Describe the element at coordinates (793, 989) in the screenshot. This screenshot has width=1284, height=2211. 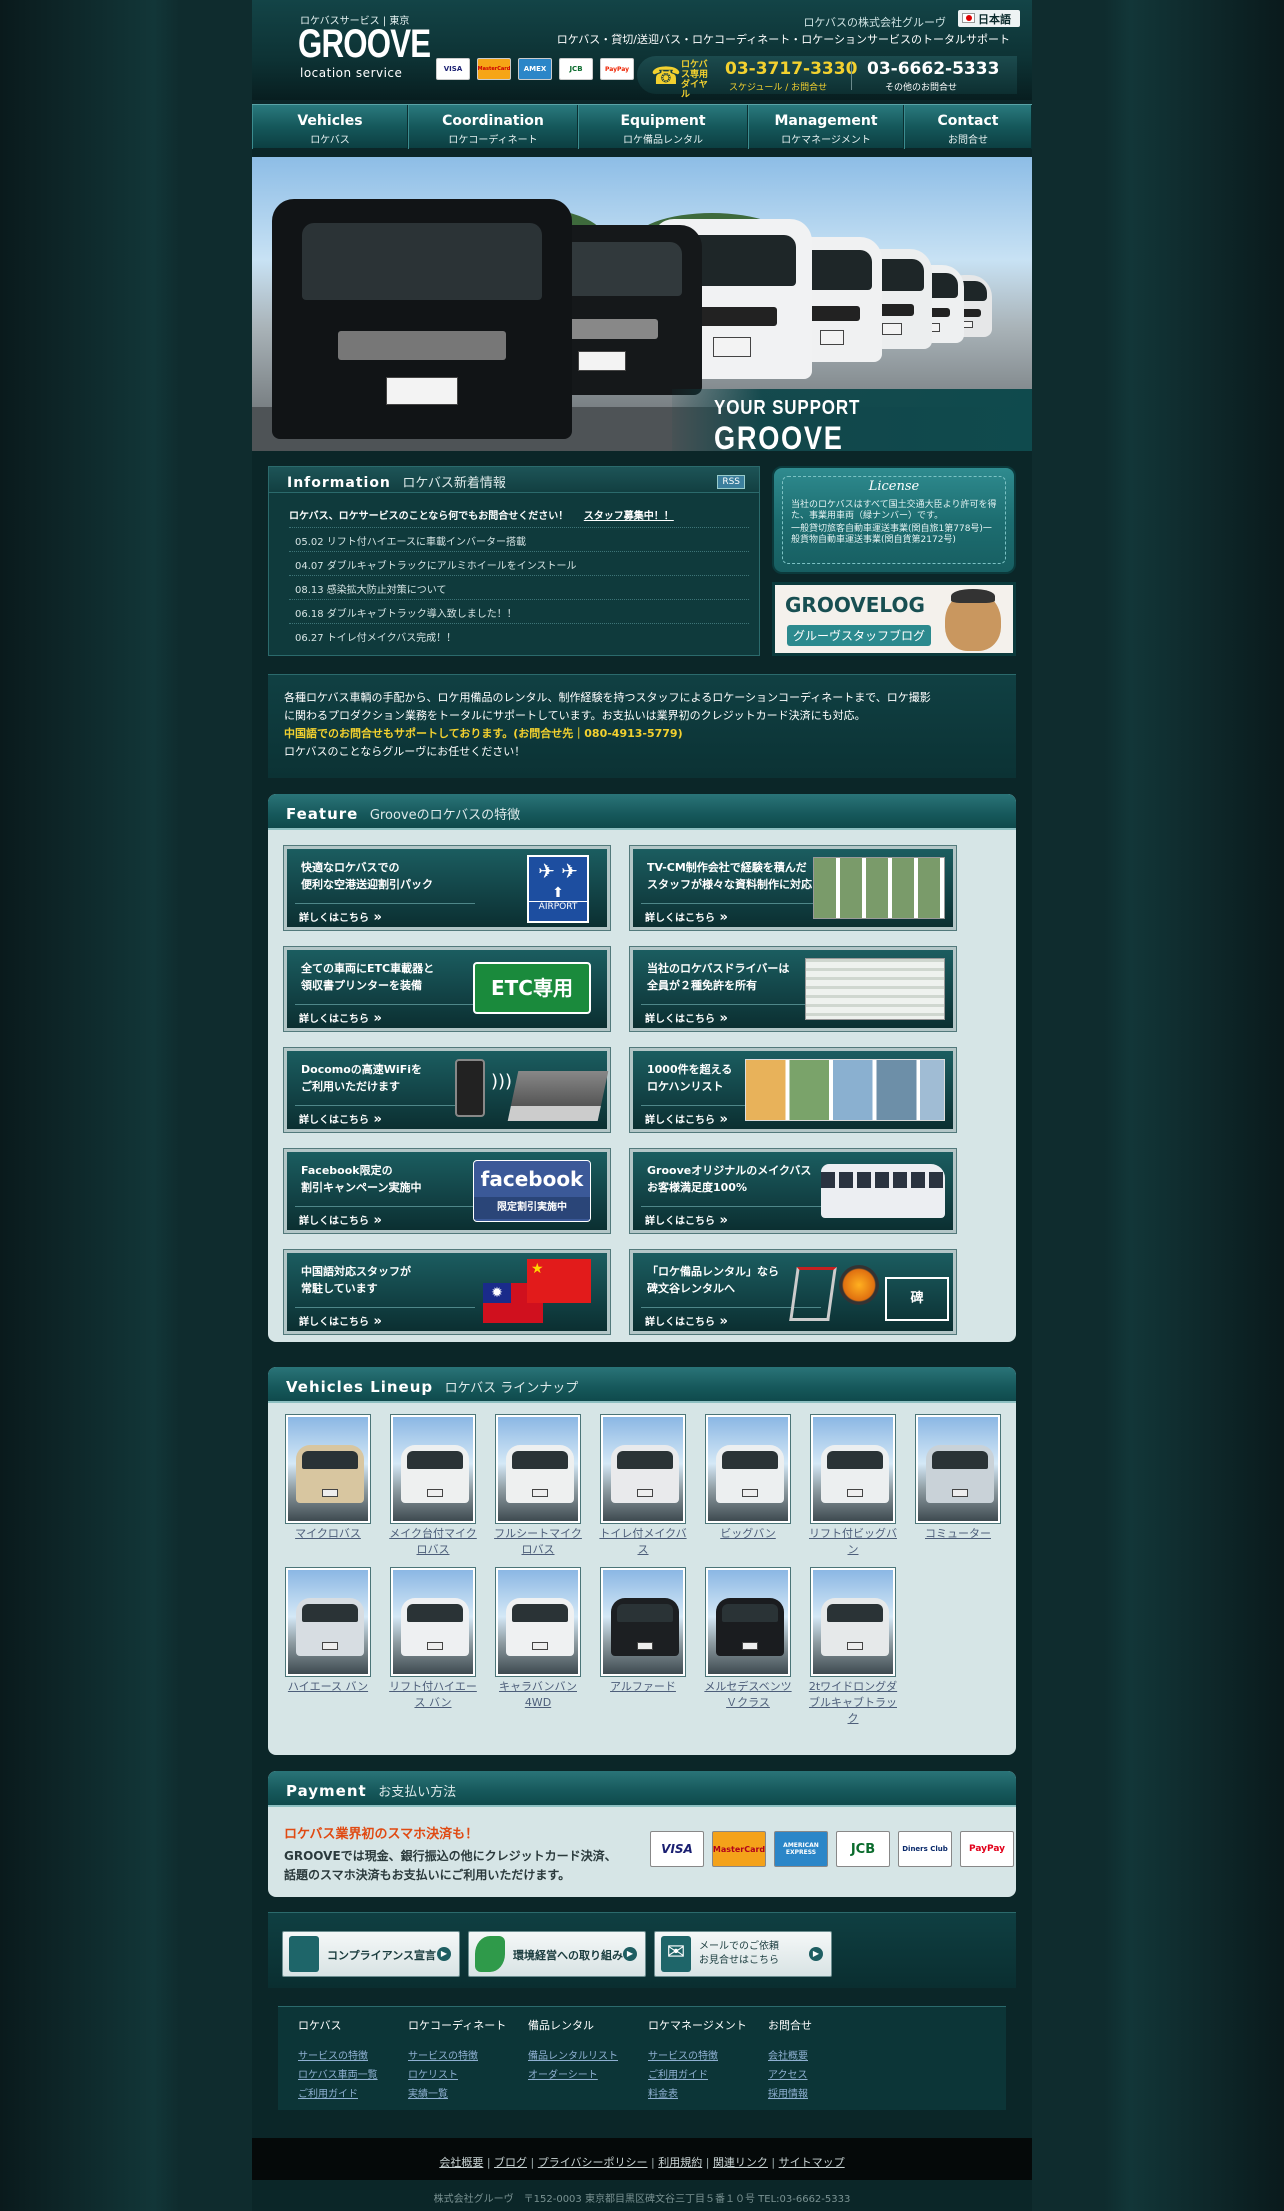
I see `feature-license: 当社のロケバスドライバーは 全員が２種免許を所有 詳しくはこちら` at that location.